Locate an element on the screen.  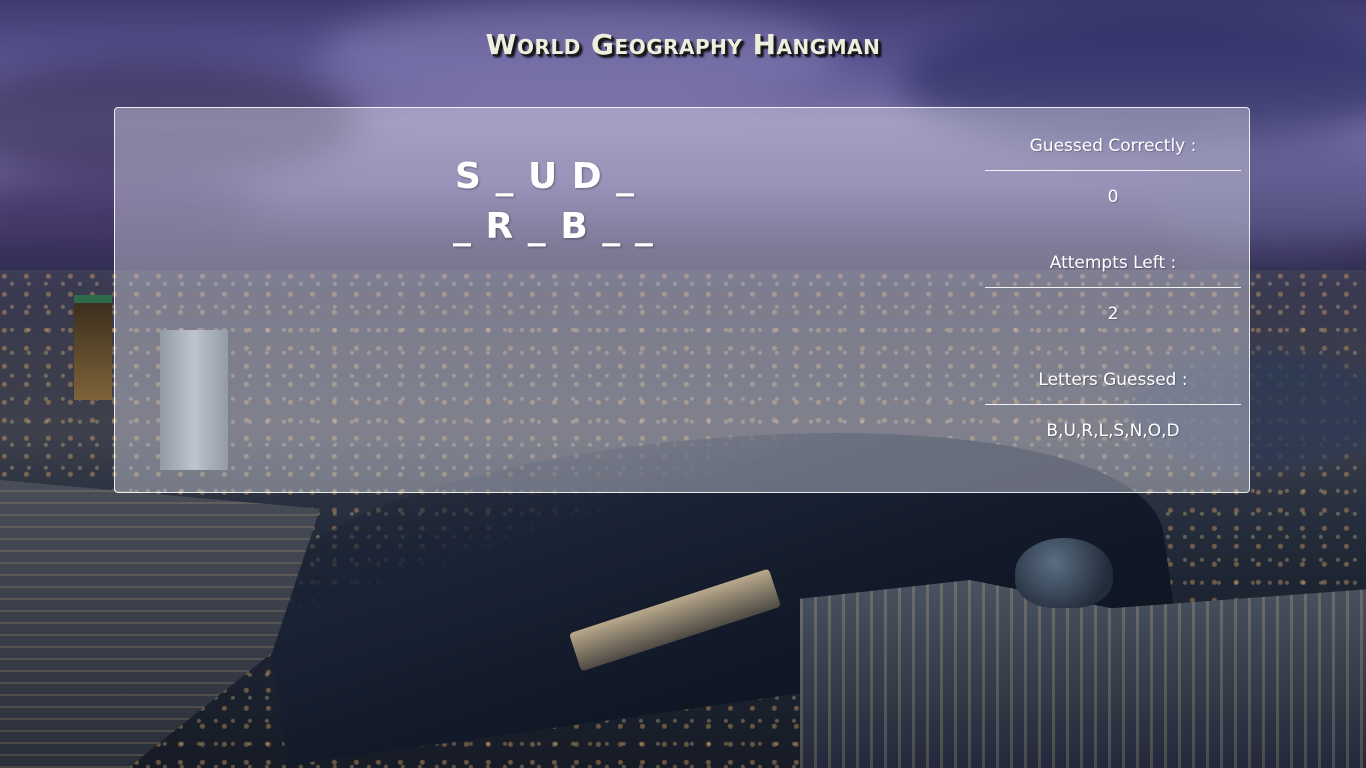
page-title: World Geography Hangman is located at coordinates (683, 44).